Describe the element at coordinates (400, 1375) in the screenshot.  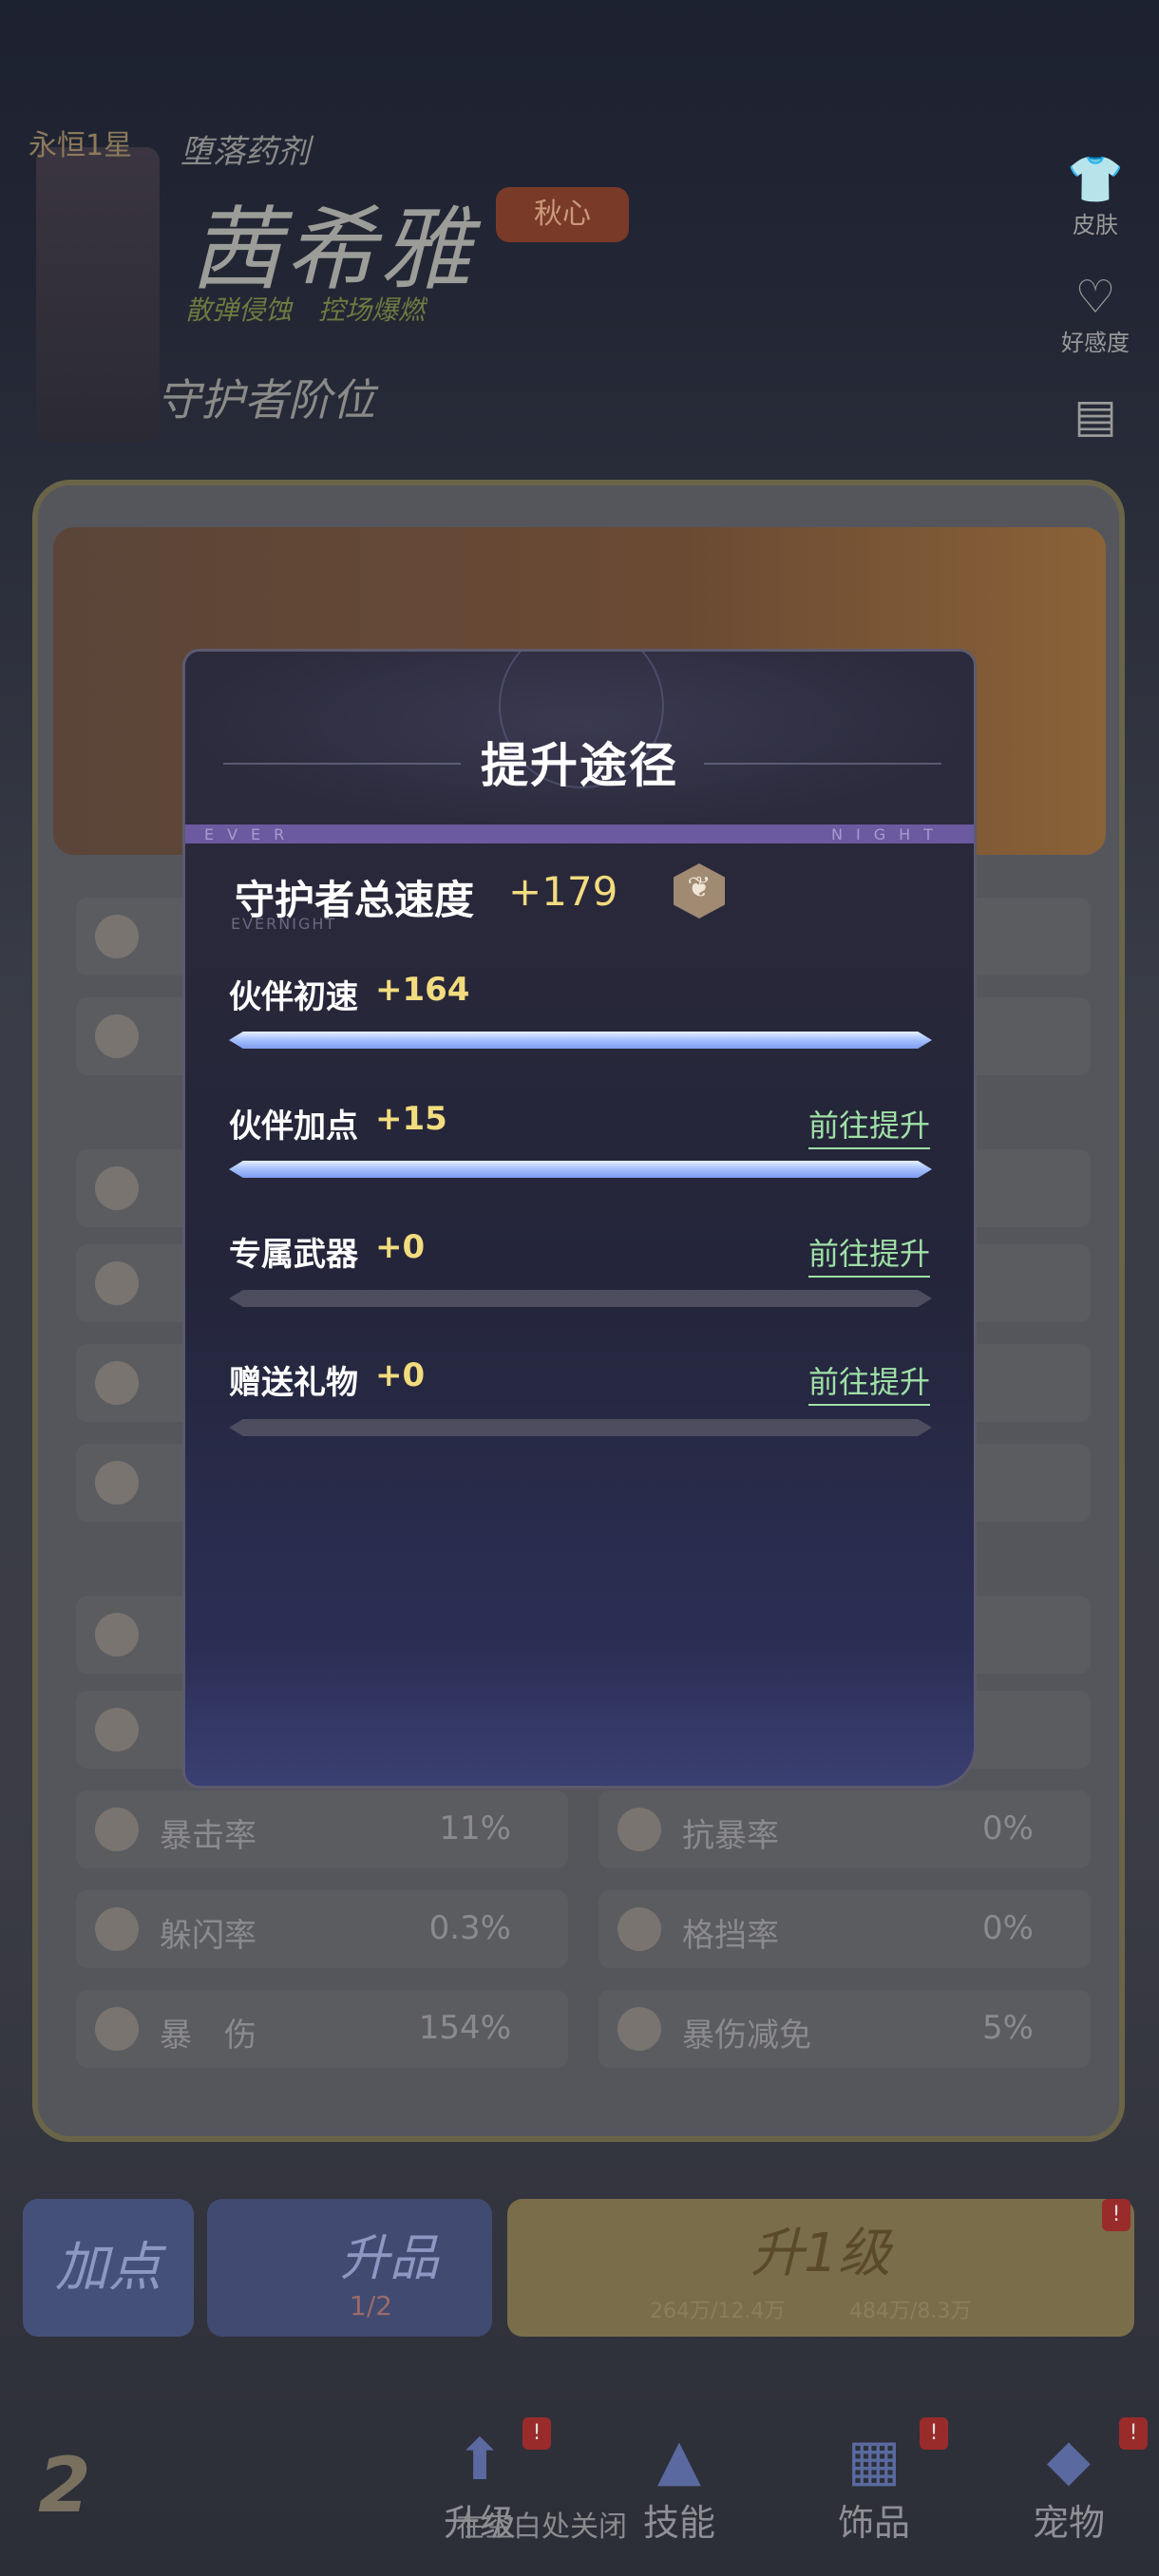
I see `gift-value: +0` at that location.